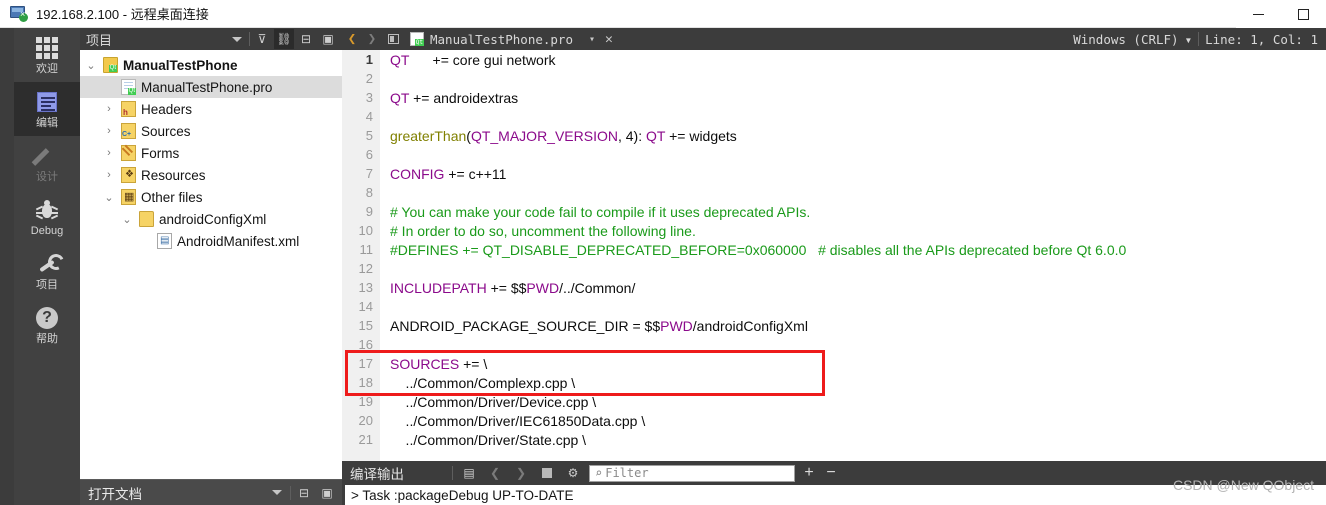  I want to click on open-in-editor-icon: ▤, so click(469, 473).